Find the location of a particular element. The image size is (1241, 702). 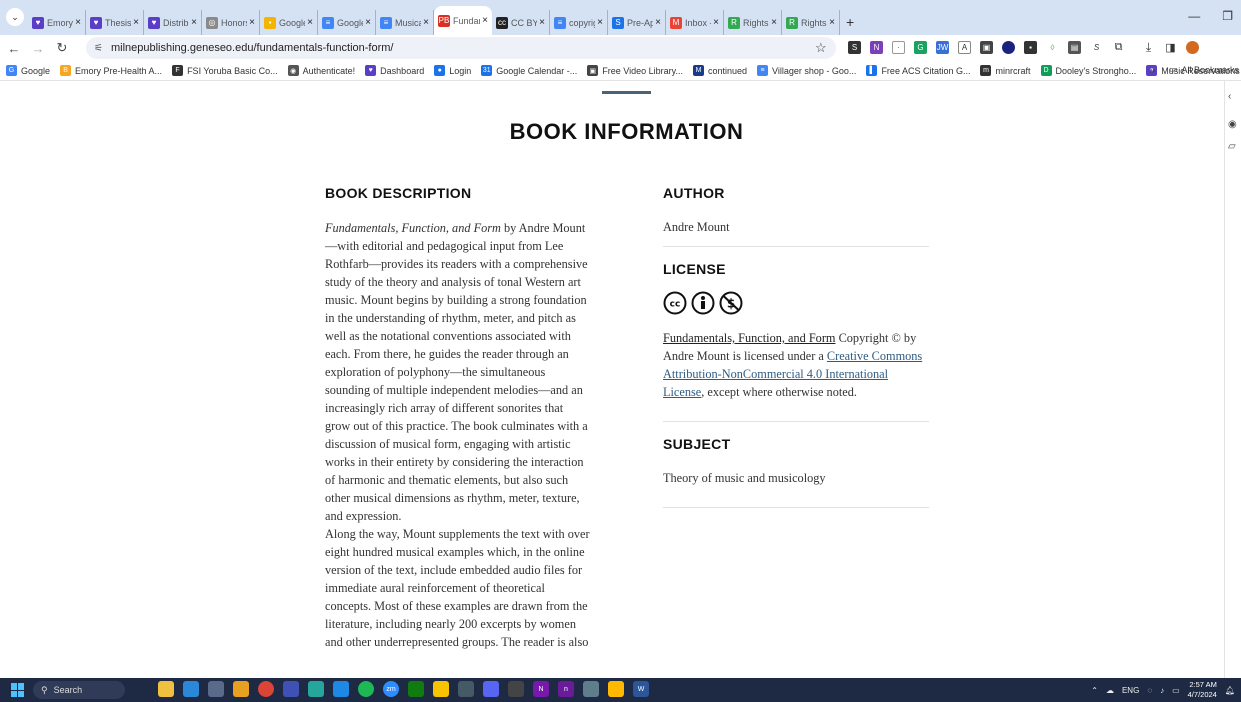

cloud-icon: ☁ is located at coordinates (1110, 690).